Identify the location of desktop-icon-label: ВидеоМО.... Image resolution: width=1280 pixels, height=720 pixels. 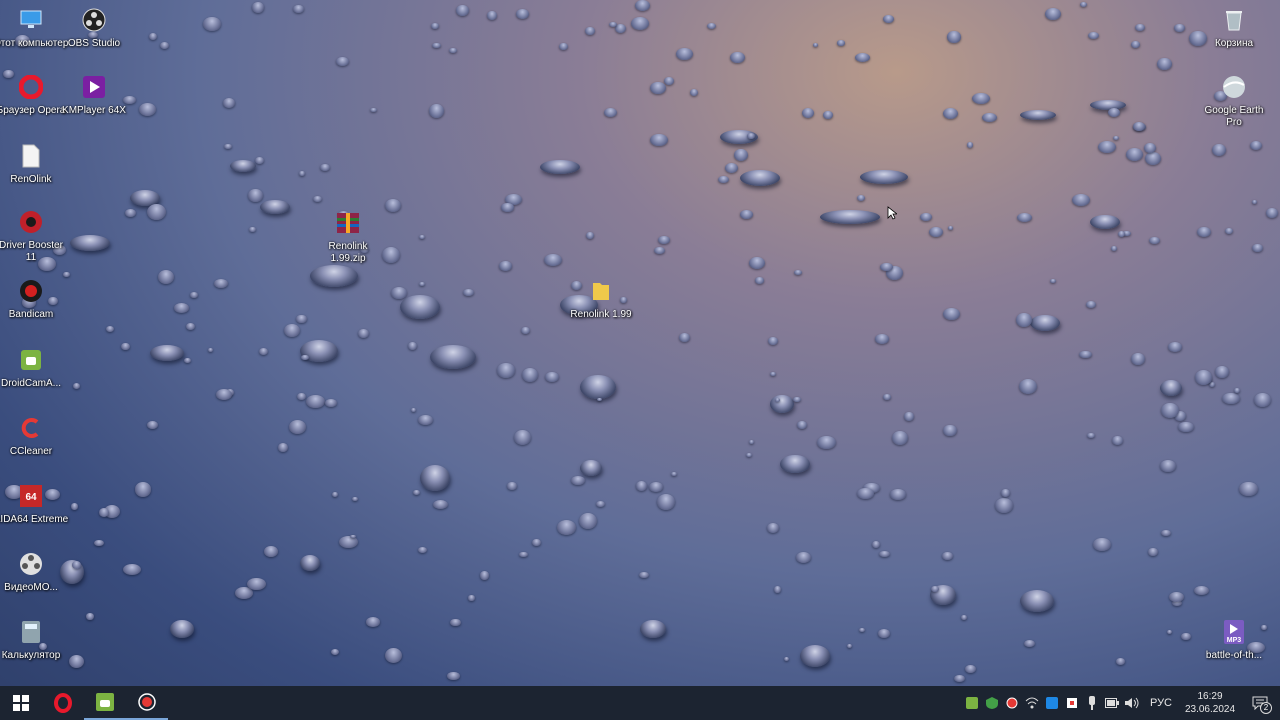
(31, 587).